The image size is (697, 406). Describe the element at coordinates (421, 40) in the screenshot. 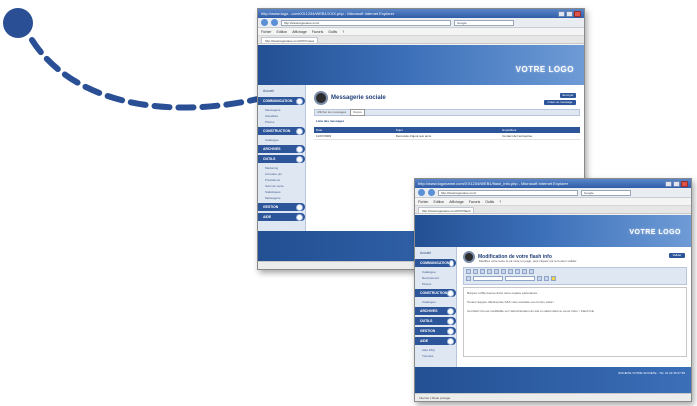

I see `tab-bar: http://www.logoname.com/XXX/mess` at that location.